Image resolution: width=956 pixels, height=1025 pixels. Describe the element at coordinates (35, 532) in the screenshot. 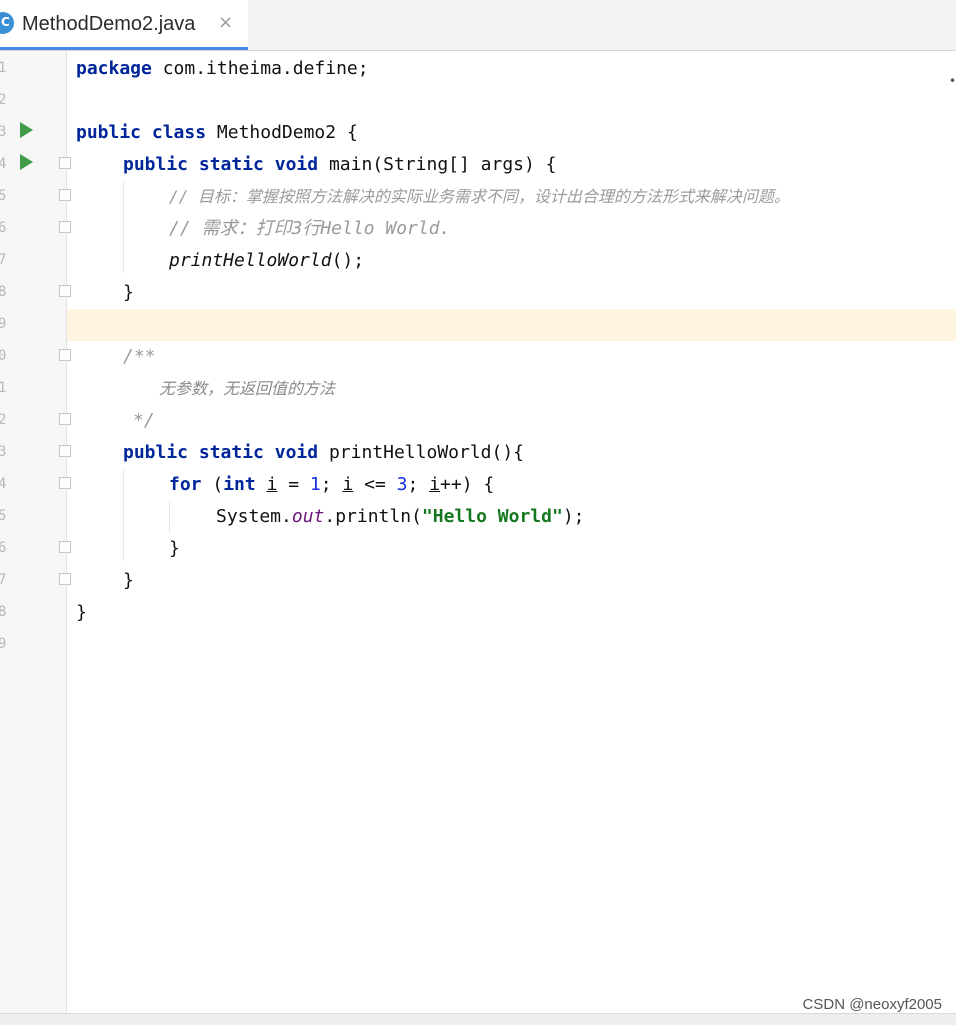

I see `editor-gutter: 1 2 3 4 5 6 7 8 9 0 1 2 3 4 5 6 7 8 9` at that location.